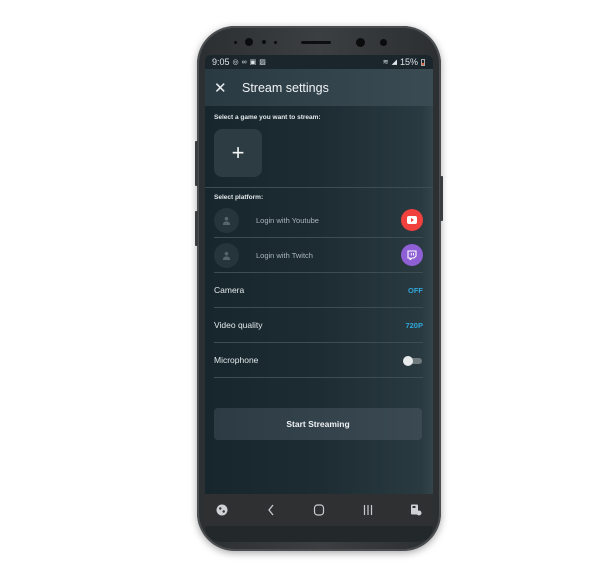 This screenshot has height=576, width=616. I want to click on twitch-button, so click(412, 255).